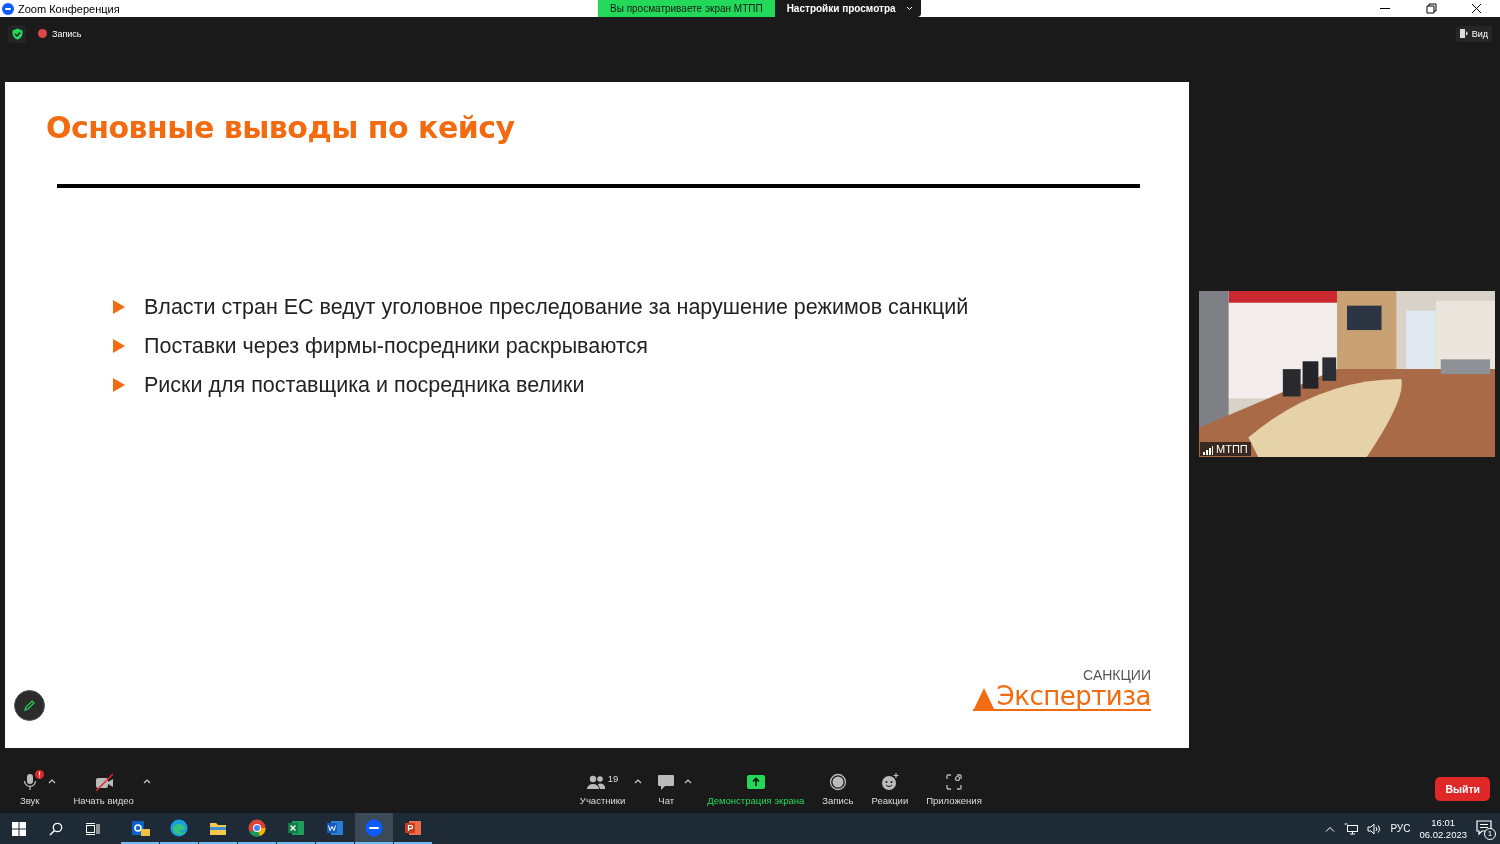 The width and height of the screenshot is (1500, 844). I want to click on video-app-icon, so click(374, 827).